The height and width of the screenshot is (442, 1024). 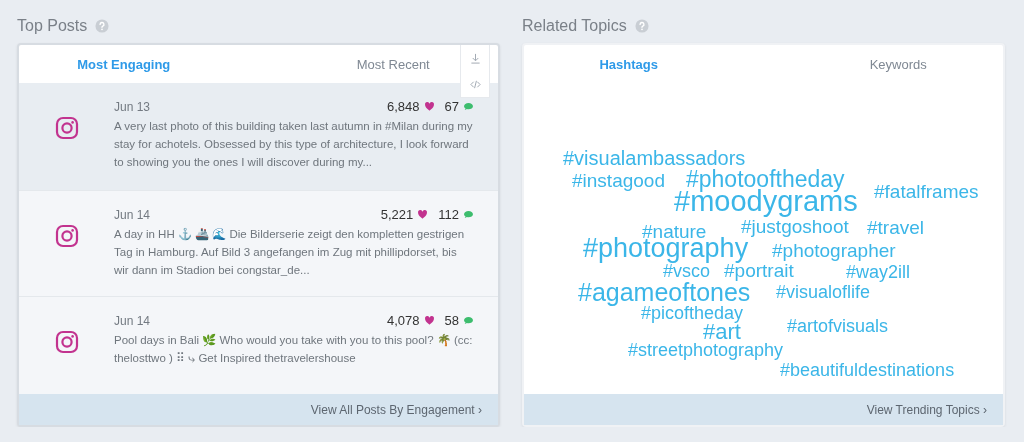 I want to click on post-date: Jun 13, so click(x=132, y=106).